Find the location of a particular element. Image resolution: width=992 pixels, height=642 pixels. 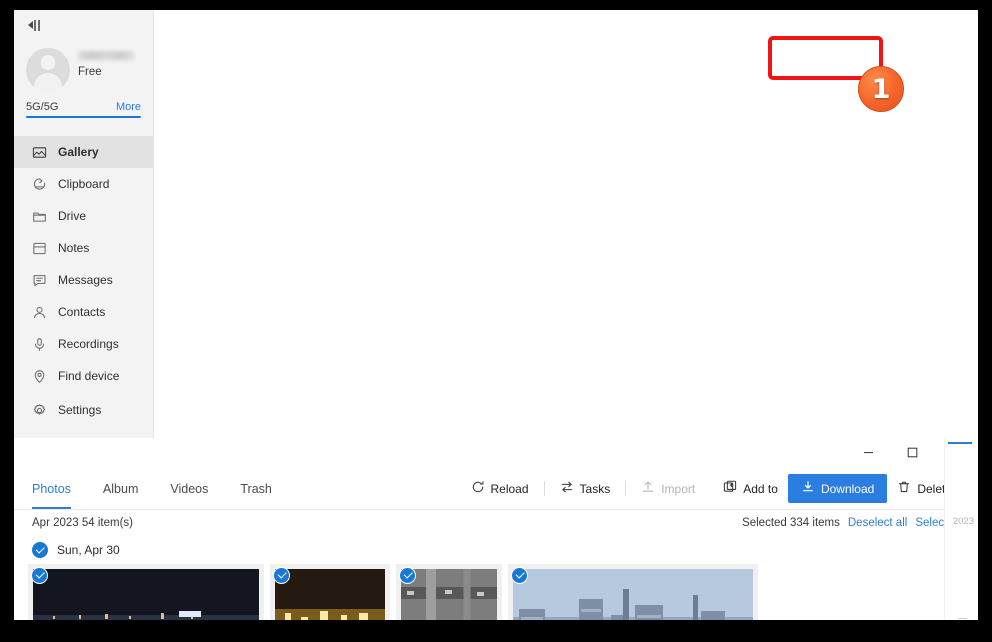

sidebar-item-find-device: Find device is located at coordinates (83, 376).